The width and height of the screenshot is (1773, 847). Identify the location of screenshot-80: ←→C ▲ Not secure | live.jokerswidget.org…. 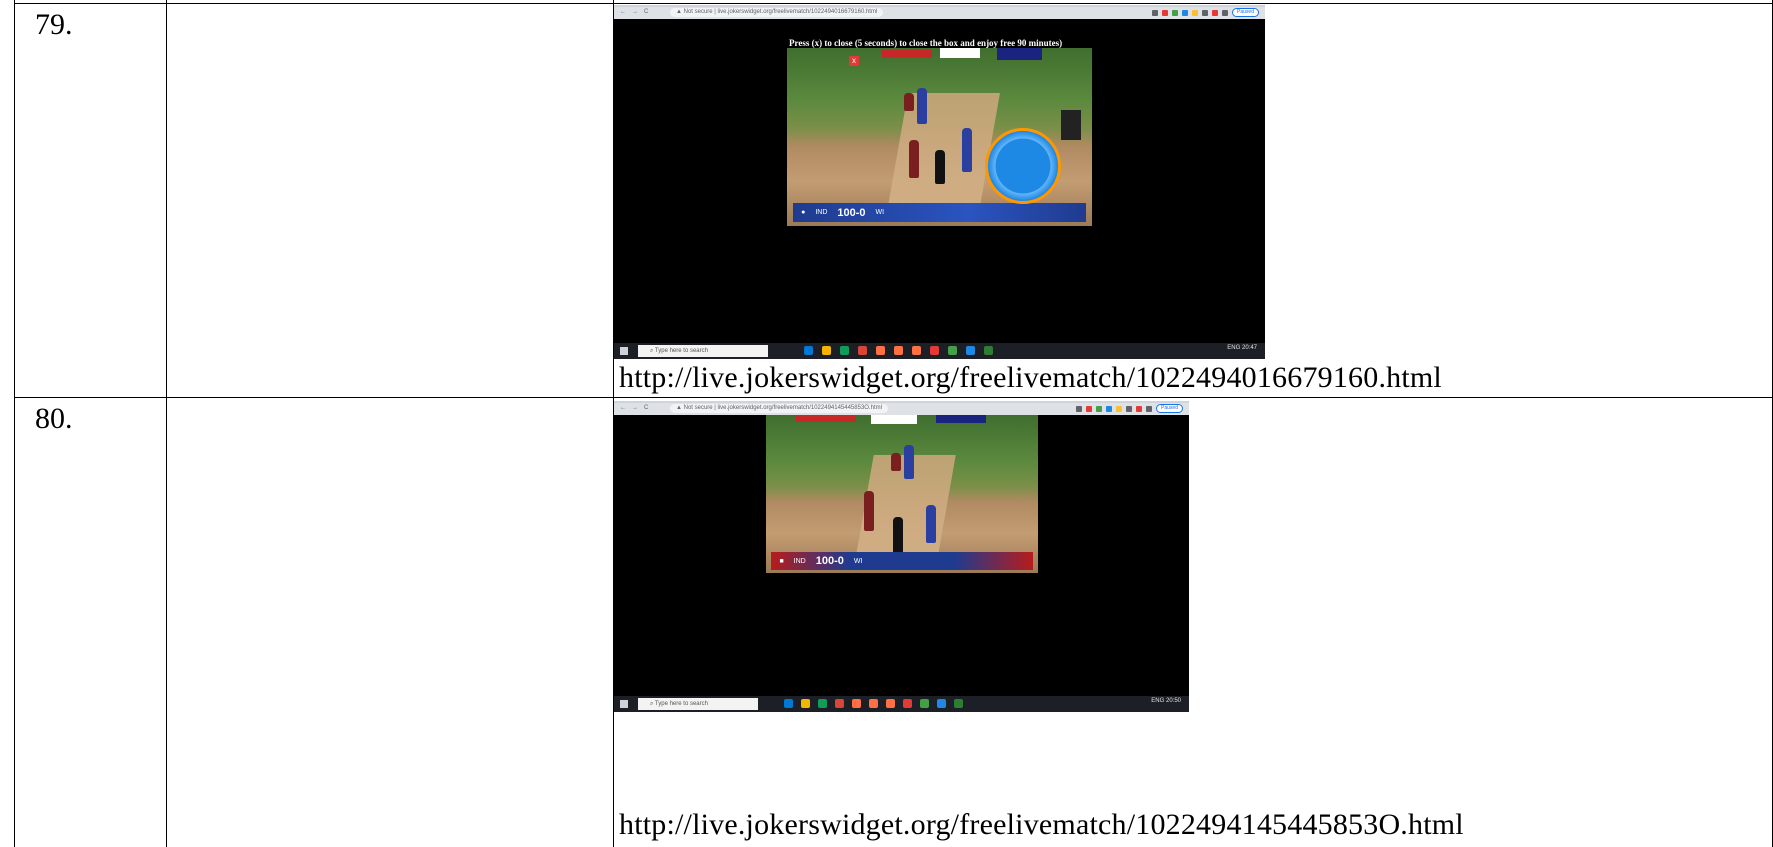
(901, 556).